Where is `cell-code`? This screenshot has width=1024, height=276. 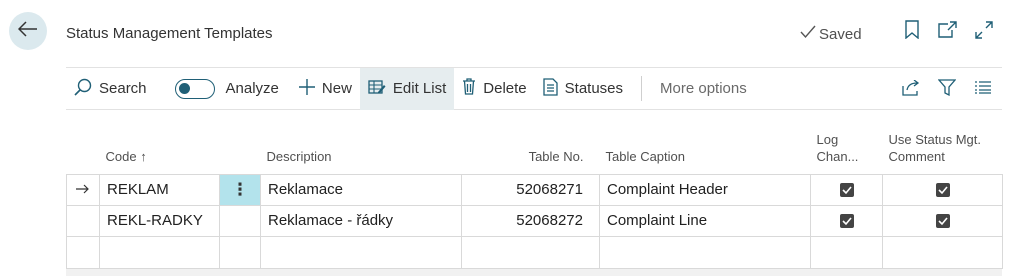 cell-code is located at coordinates (159, 252).